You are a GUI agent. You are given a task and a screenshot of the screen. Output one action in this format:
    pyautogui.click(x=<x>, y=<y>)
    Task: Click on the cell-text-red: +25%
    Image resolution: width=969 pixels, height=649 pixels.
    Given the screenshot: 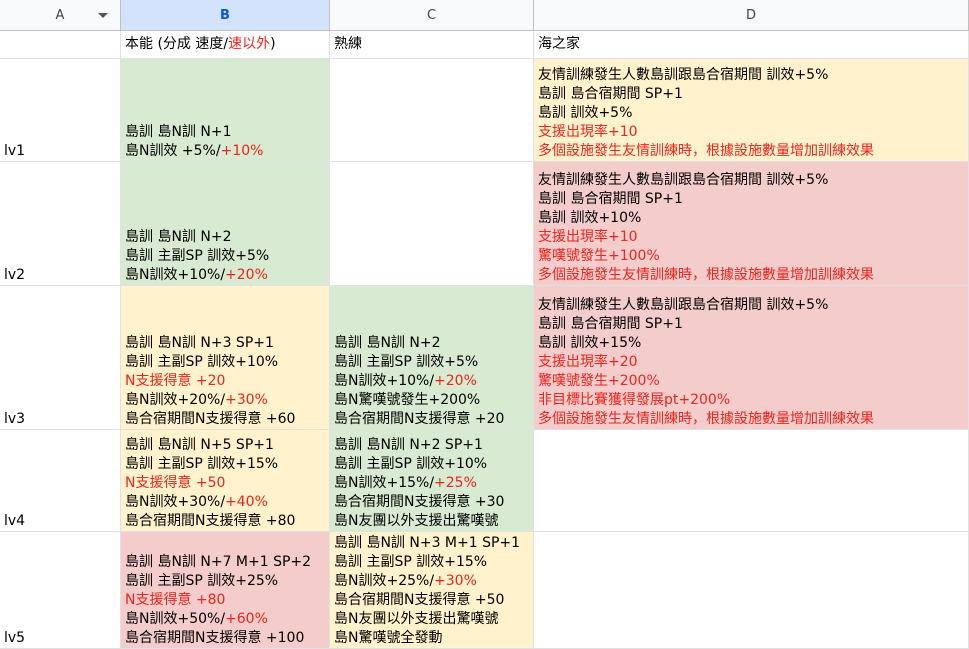 What is the action you would take?
    pyautogui.click(x=455, y=483)
    